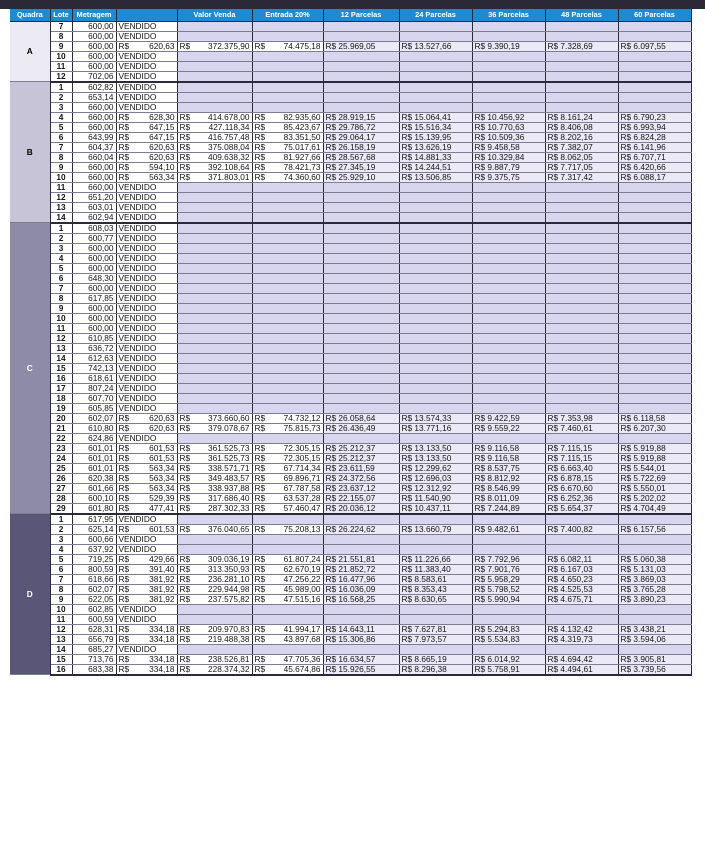 This screenshot has height=855, width=705. What do you see at coordinates (215, 478) in the screenshot?
I see `valor-cell: R$ 349.483,57` at bounding box center [215, 478].